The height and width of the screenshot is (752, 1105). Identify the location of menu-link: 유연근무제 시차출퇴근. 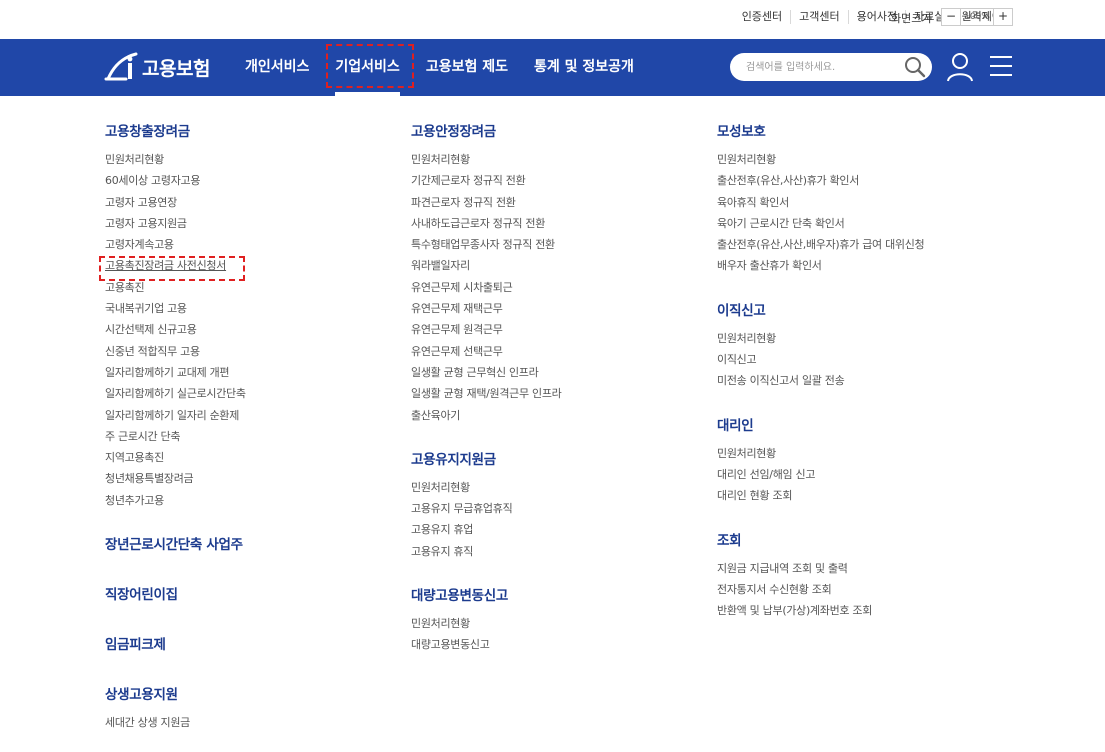
(561, 287).